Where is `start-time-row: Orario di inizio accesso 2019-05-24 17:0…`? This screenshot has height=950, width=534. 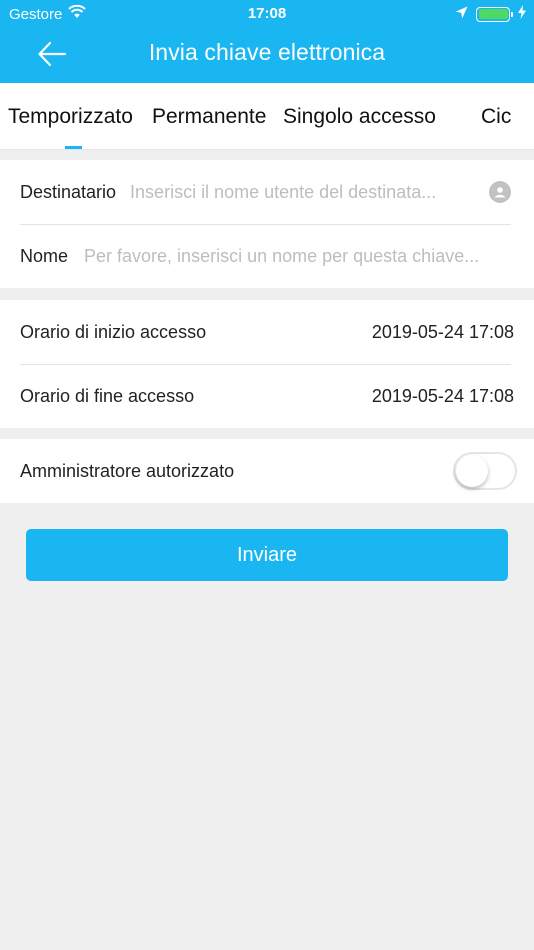 start-time-row: Orario di inizio accesso 2019-05-24 17:0… is located at coordinates (267, 332).